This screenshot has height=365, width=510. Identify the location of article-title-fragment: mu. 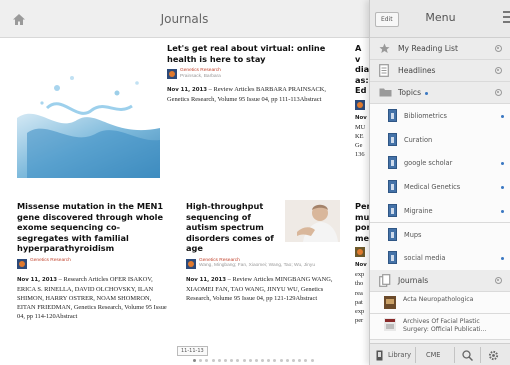
(362, 216).